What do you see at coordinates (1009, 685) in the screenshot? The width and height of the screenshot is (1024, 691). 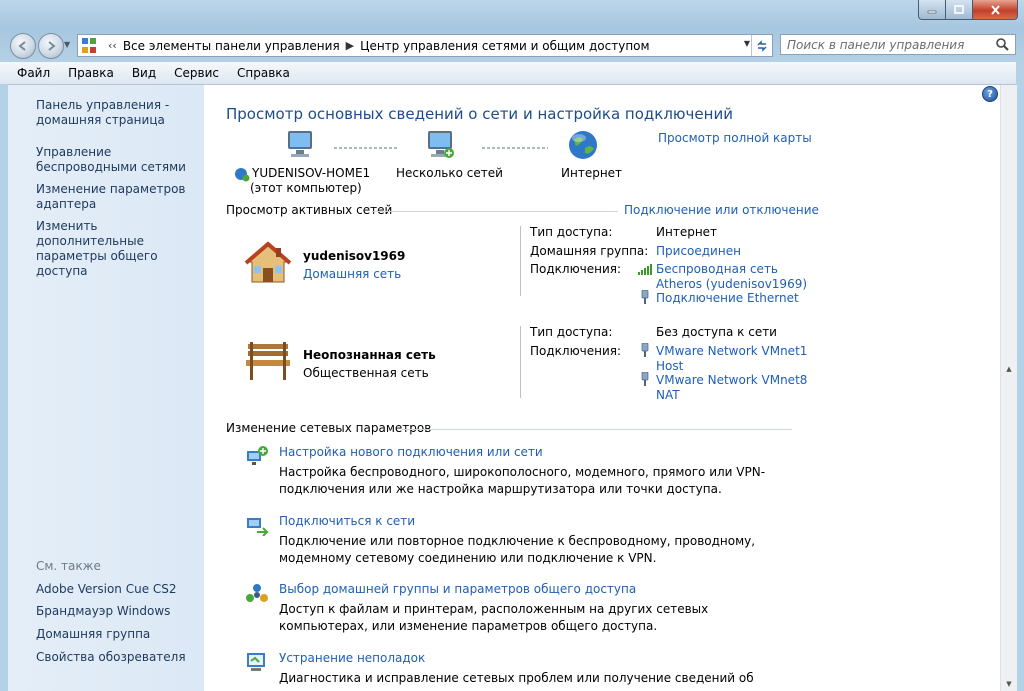 I see `scroll-down-icon: ▼` at bounding box center [1009, 685].